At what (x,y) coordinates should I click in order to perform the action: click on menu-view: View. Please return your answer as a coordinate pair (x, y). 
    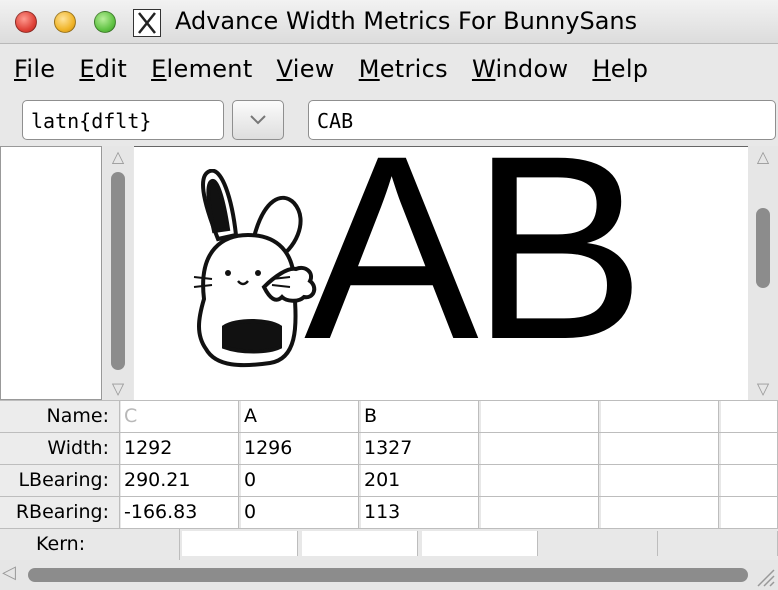
    Looking at the image, I should click on (306, 69).